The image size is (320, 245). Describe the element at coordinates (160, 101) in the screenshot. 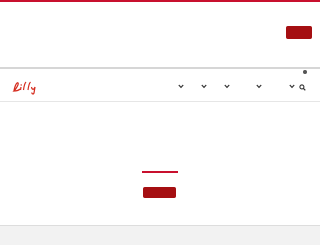

I see `navbar-divider` at that location.